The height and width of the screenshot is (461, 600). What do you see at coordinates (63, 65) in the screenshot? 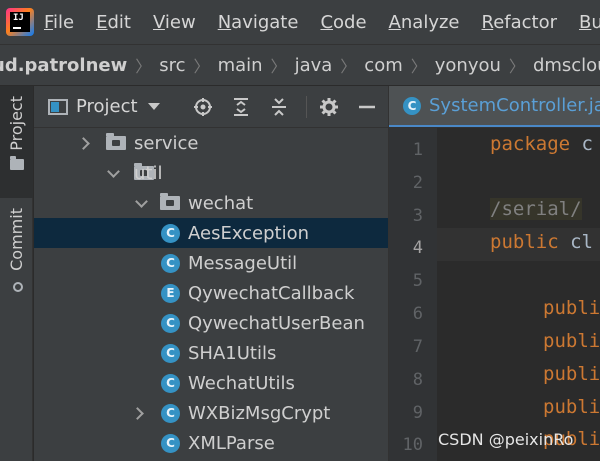
I see `breadcrumb-module: ud.patrolnew` at bounding box center [63, 65].